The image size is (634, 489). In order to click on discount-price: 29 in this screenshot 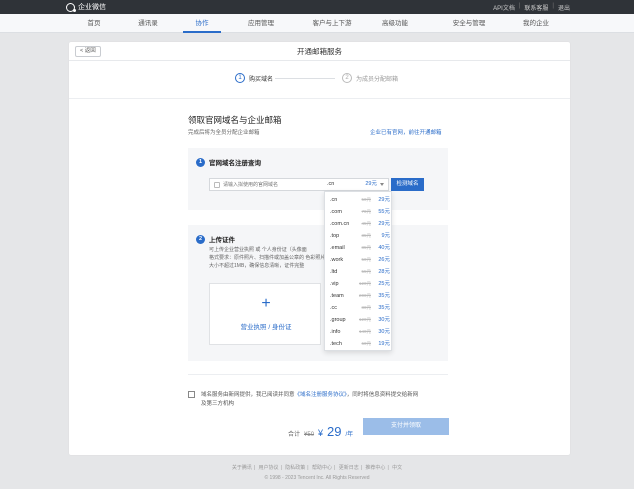, I will do `click(334, 431)`.